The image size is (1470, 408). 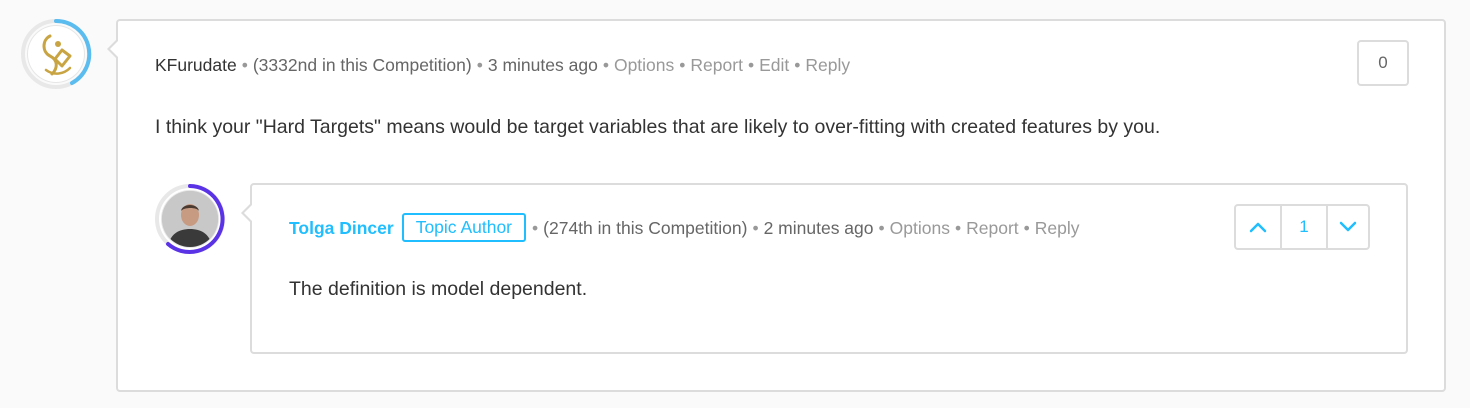 I want to click on user-photo-icon, so click(x=190, y=219).